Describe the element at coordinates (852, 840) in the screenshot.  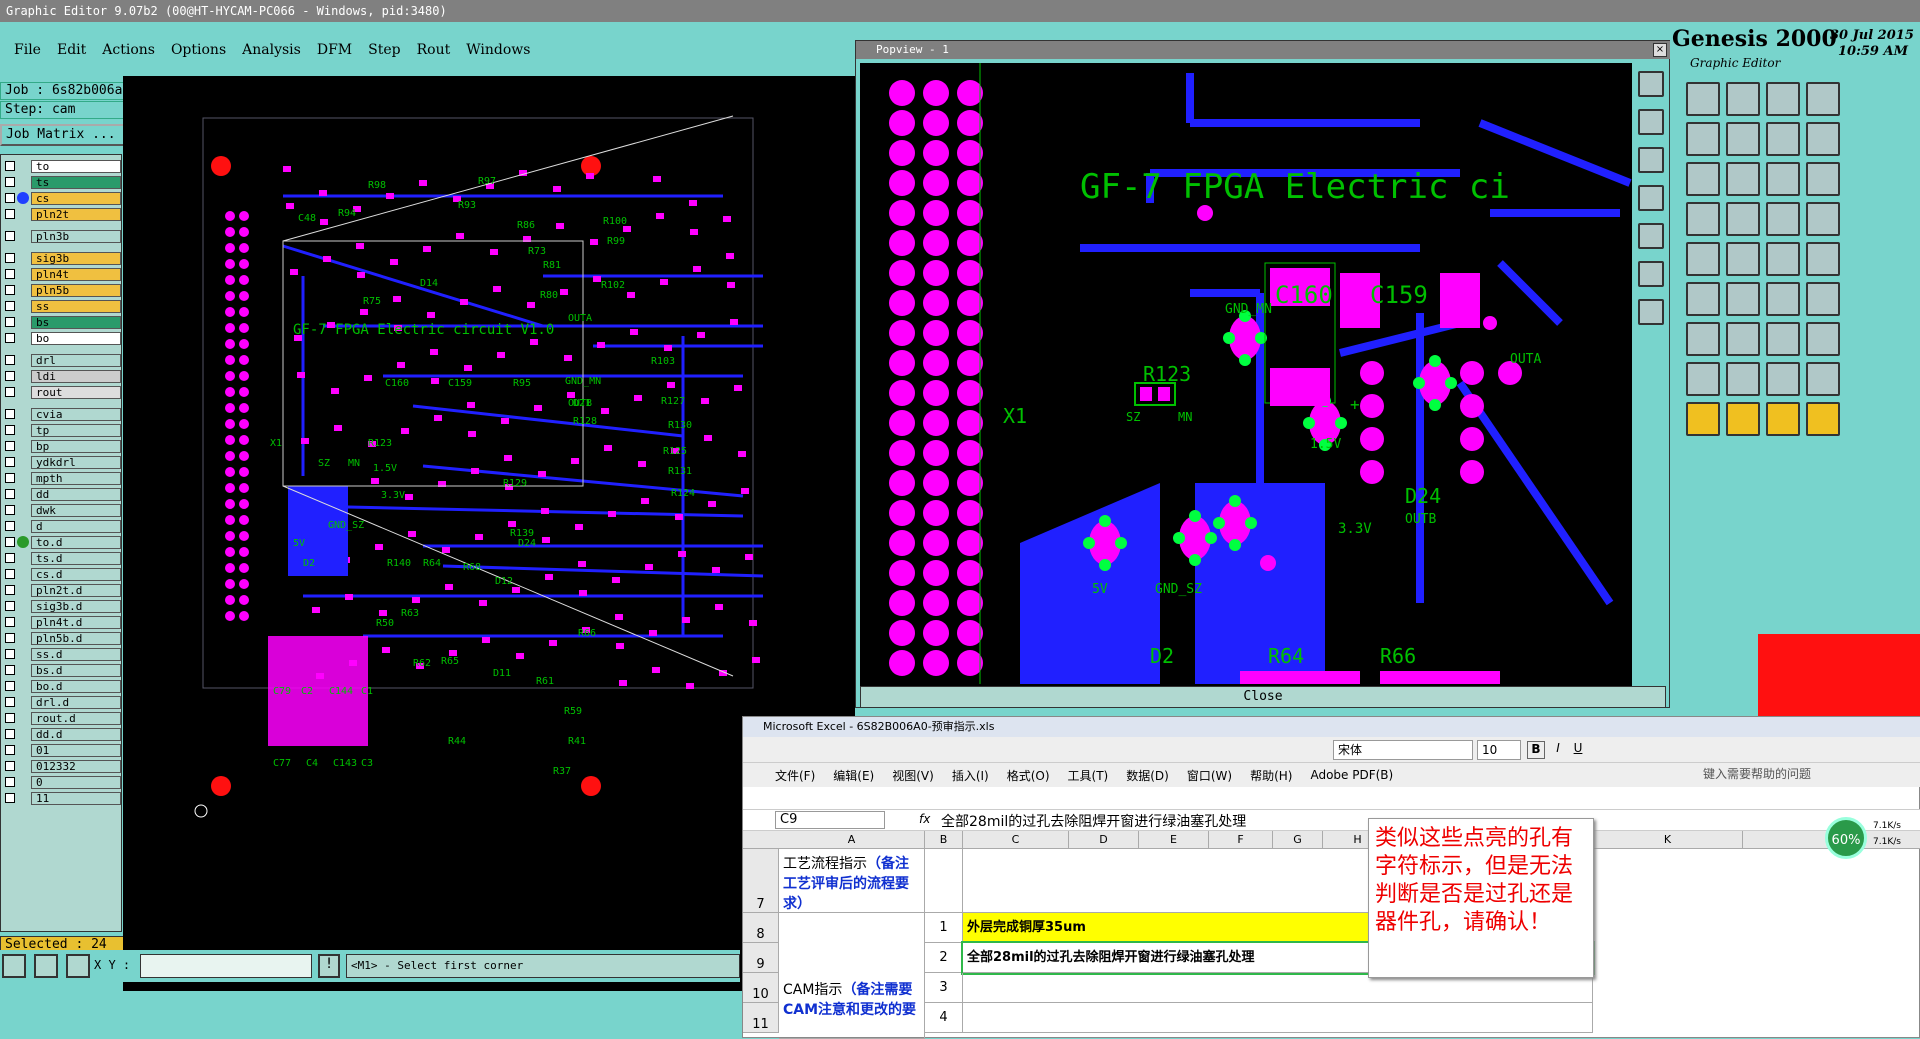
I see `column-header: A` at that location.